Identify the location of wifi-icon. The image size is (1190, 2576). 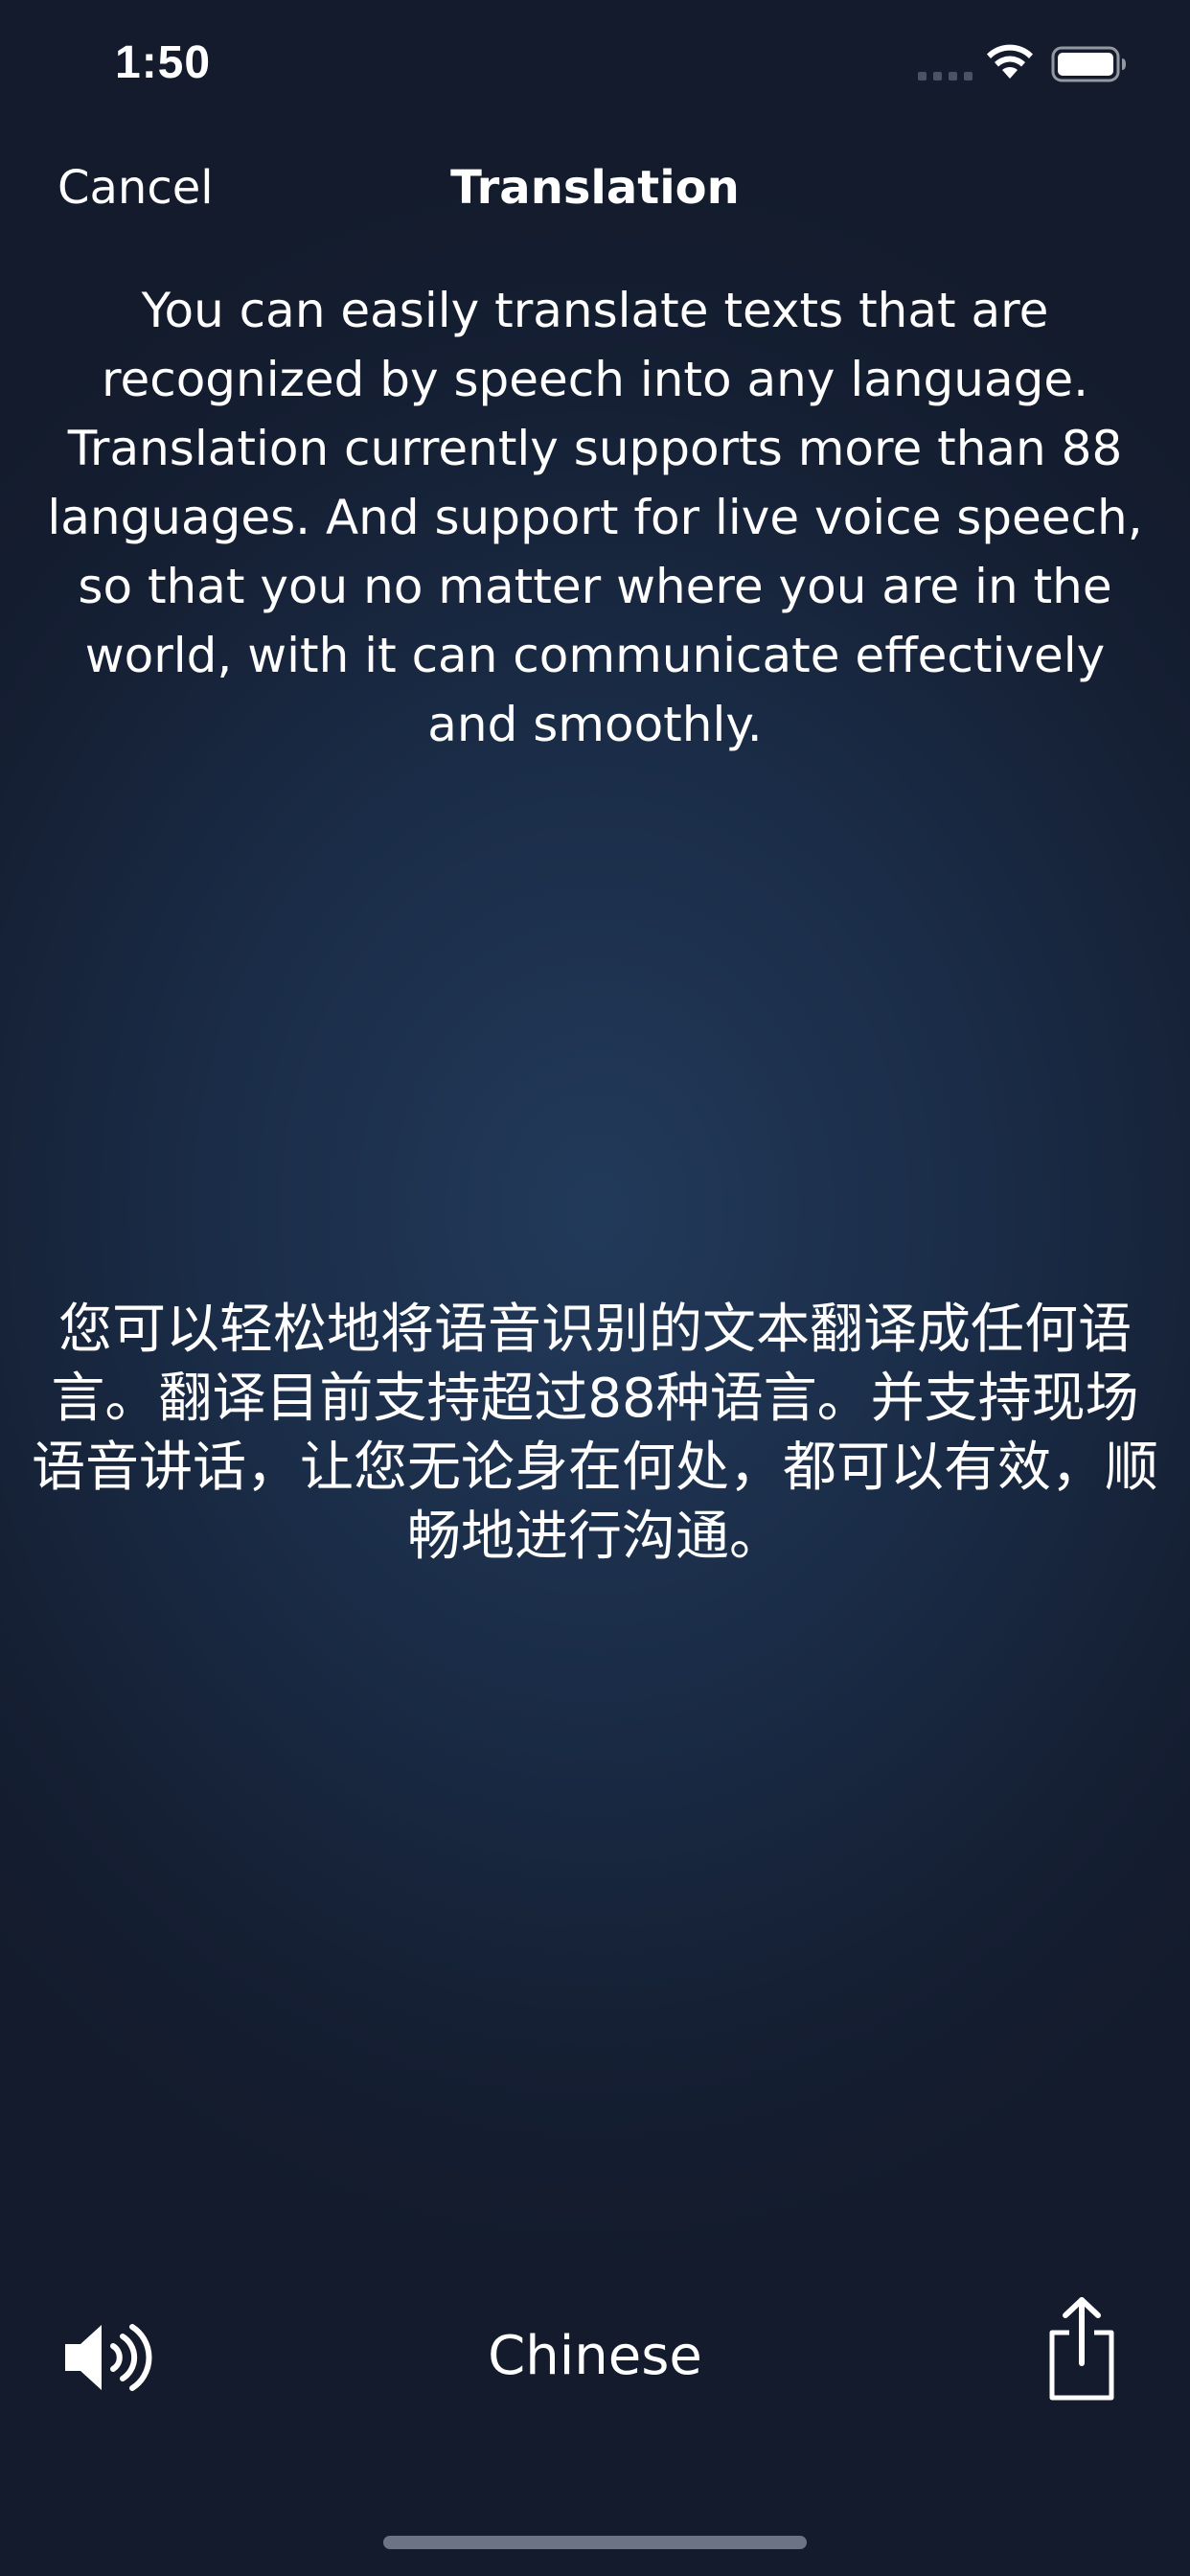
(1010, 62).